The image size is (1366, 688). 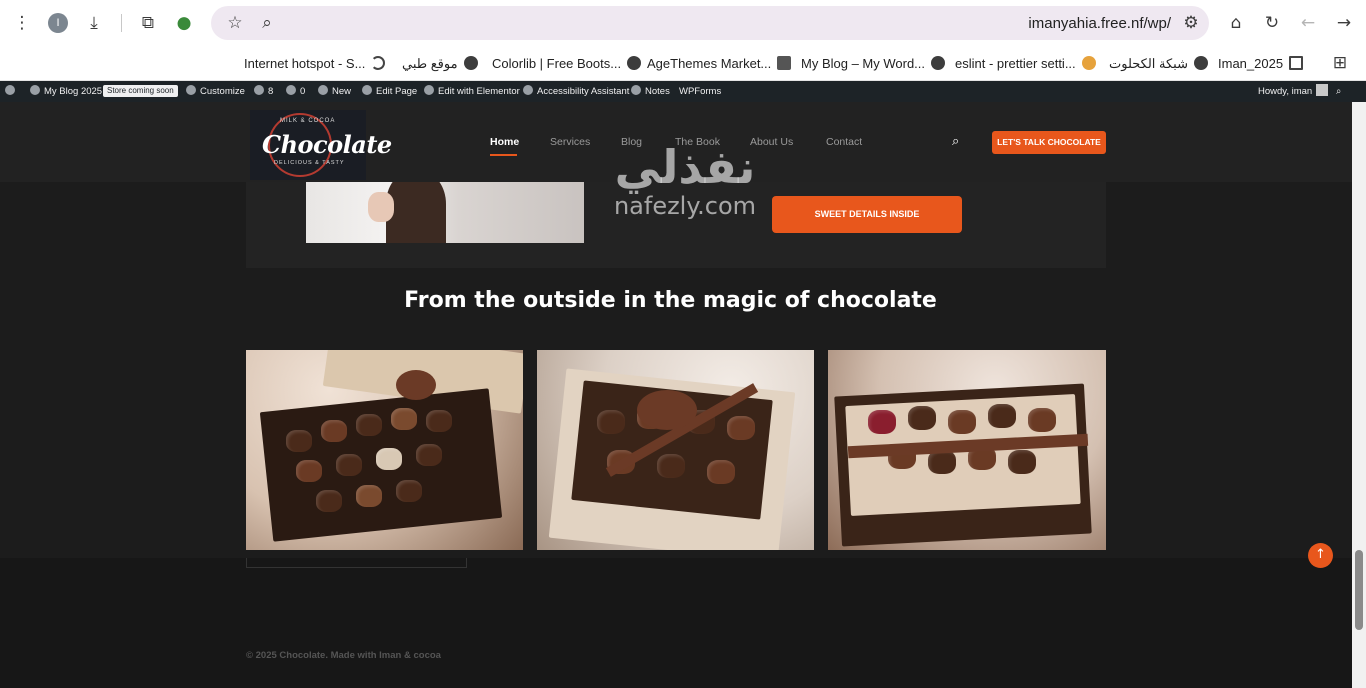 I want to click on bookmark-star-icon: ☆, so click(x=235, y=23).